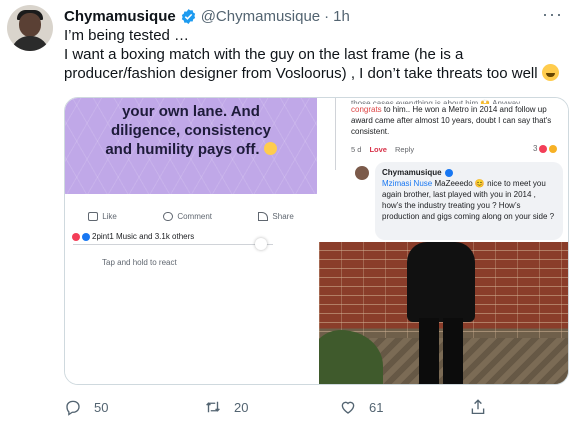 This screenshot has height=425, width=575. I want to click on like-count: 61, so click(376, 407).